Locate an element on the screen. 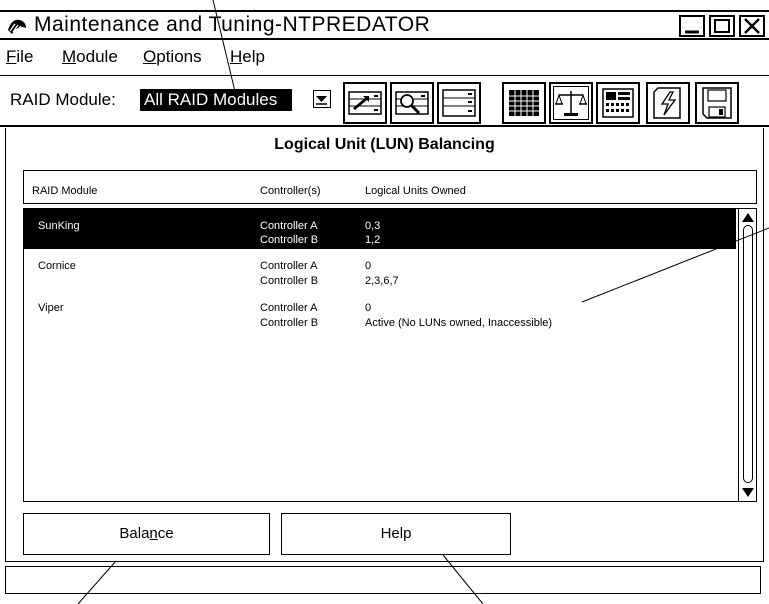  dropdown-arrow-icon is located at coordinates (322, 99).